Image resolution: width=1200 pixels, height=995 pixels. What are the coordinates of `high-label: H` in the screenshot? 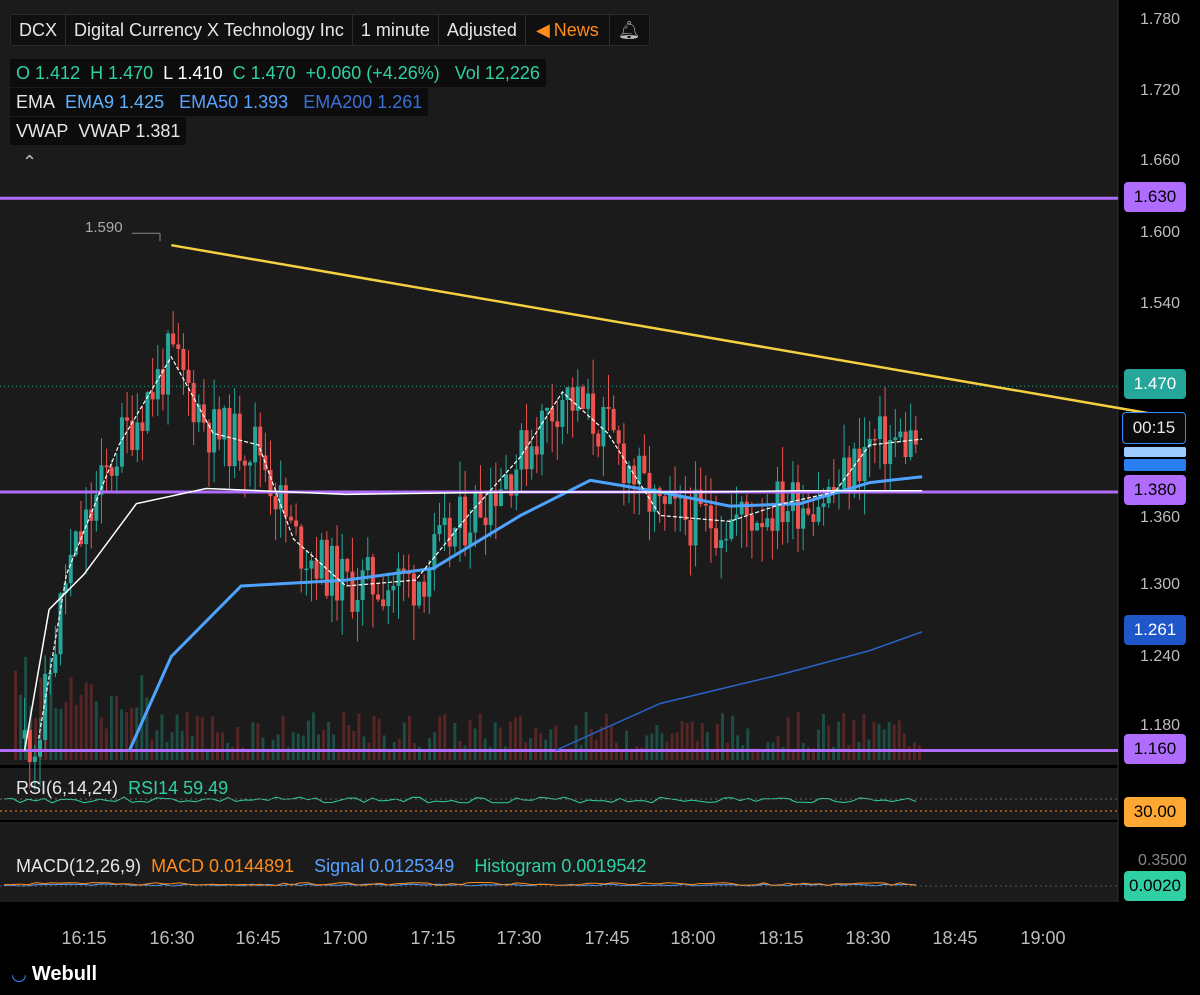 It's located at (97, 73).